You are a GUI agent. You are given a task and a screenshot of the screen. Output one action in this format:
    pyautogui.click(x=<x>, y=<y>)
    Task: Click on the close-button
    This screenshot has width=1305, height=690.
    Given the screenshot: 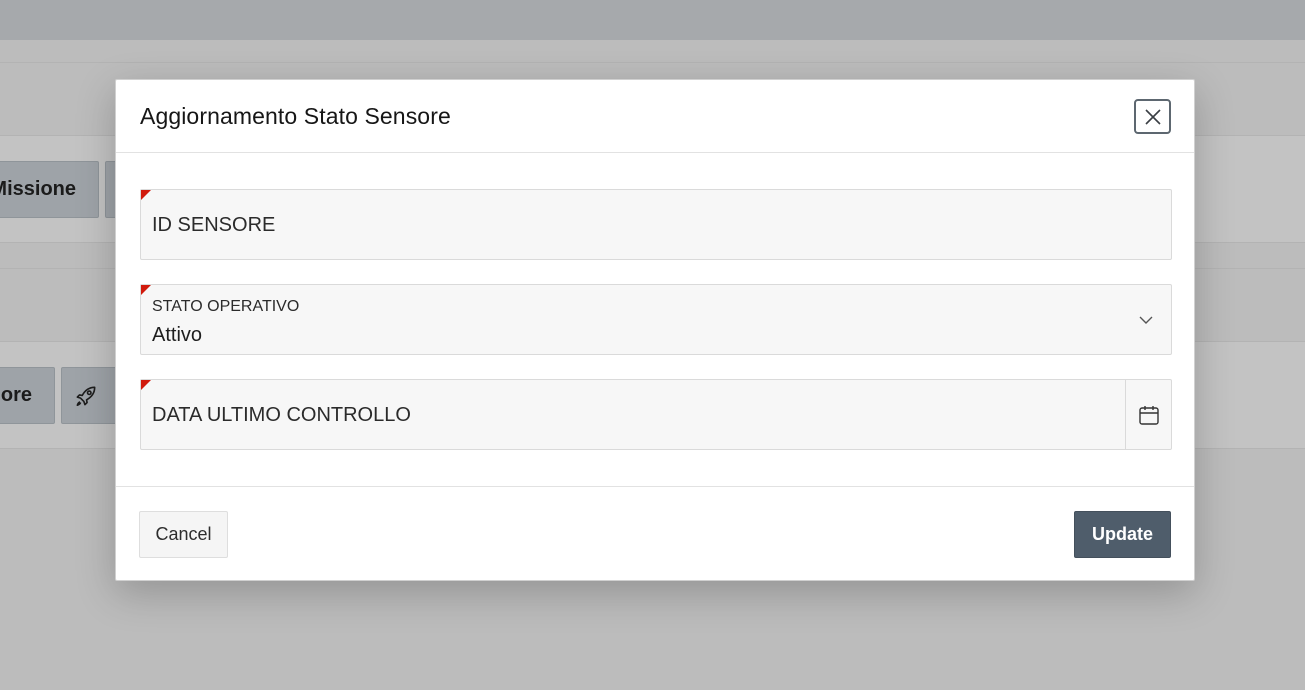 What is the action you would take?
    pyautogui.click(x=1152, y=116)
    